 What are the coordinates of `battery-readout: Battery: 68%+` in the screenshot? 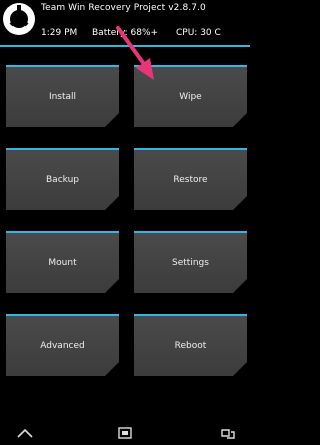 It's located at (125, 33).